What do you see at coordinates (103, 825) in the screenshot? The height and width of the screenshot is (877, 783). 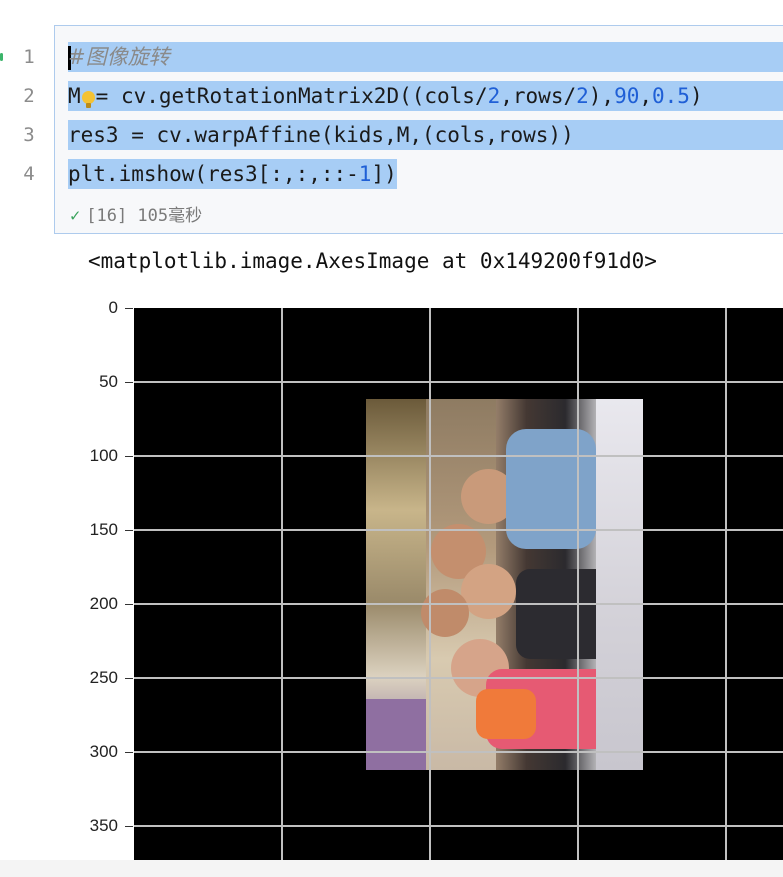 I see `y-tick-label: 350` at bounding box center [103, 825].